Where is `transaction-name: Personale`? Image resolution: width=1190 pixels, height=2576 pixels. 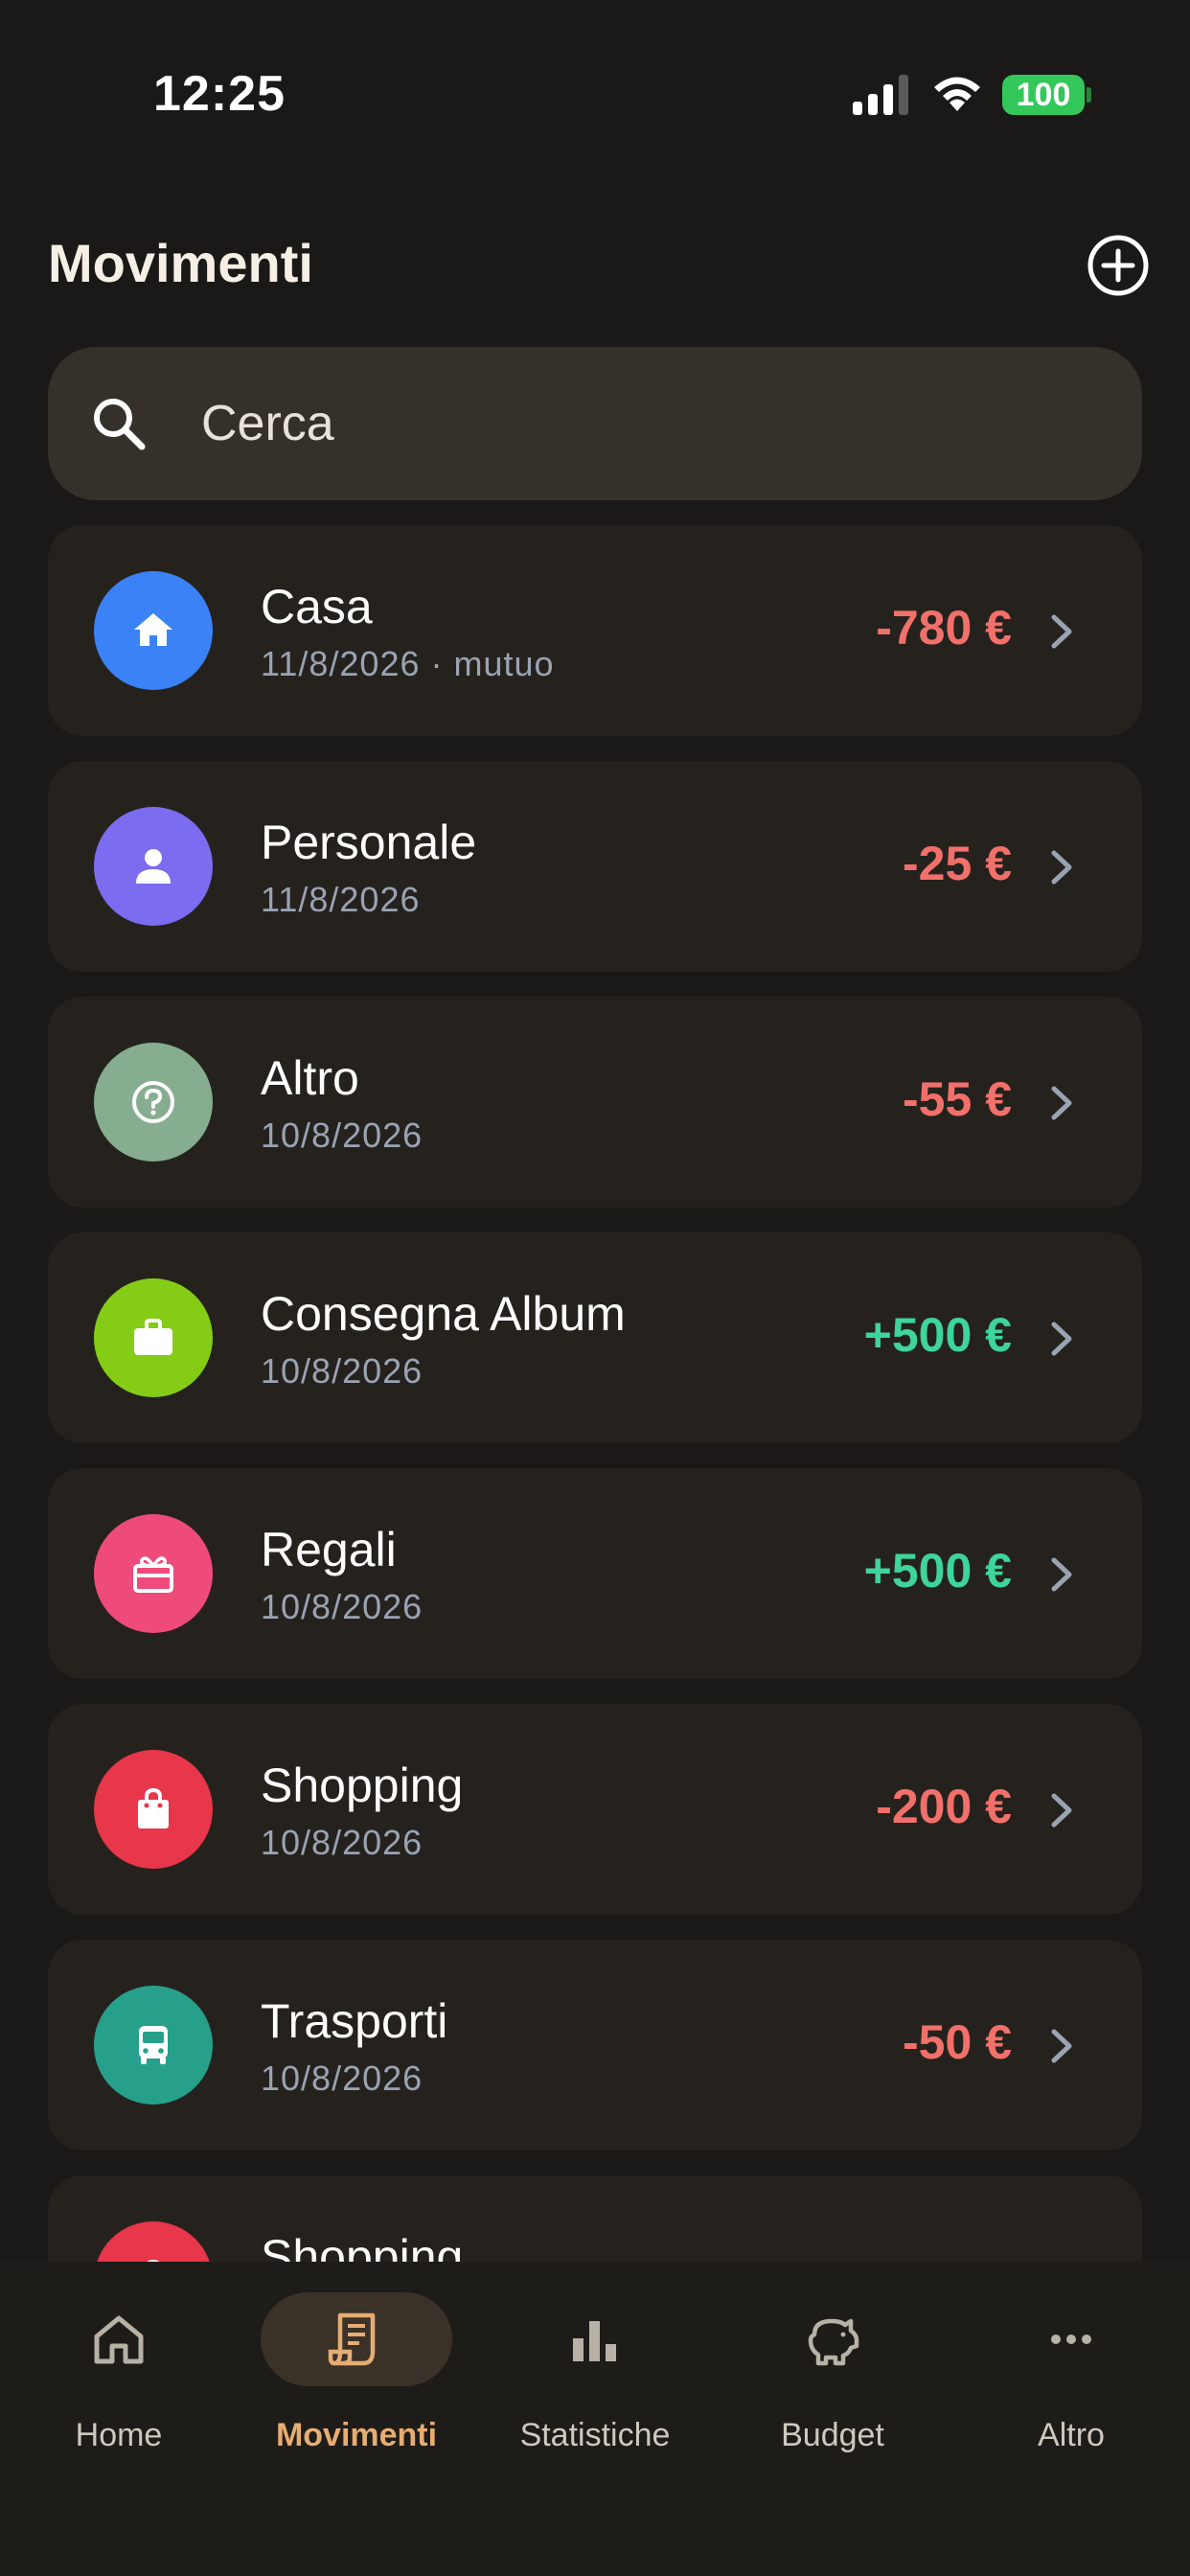
transaction-name: Personale is located at coordinates (369, 842).